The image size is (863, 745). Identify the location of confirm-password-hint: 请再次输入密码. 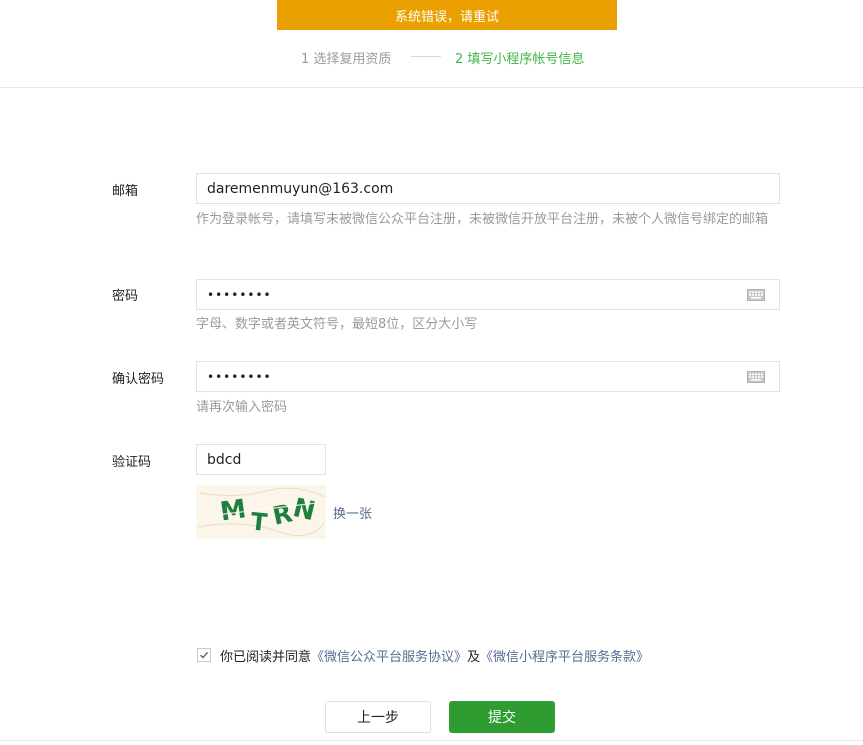
(242, 407).